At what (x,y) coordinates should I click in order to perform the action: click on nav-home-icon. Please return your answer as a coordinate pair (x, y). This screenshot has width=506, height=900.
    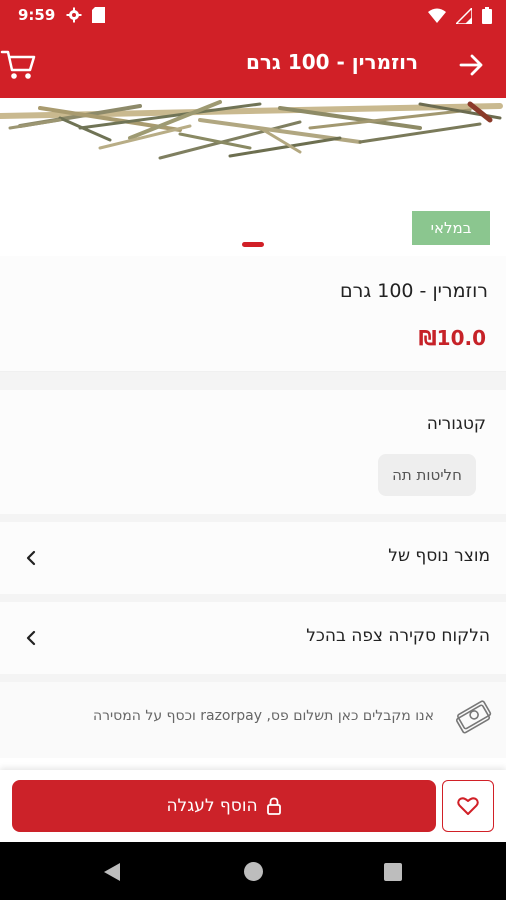
    Looking at the image, I should click on (253, 871).